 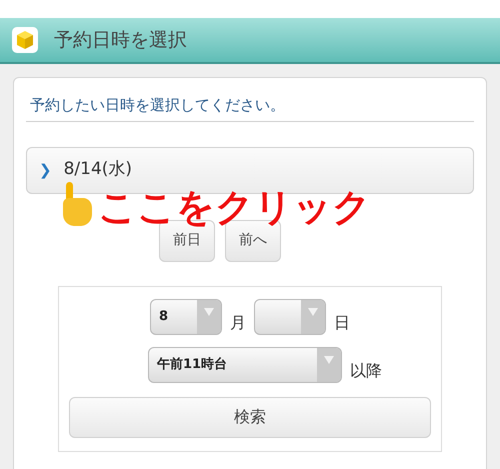 I want to click on caret-icon: ❯, so click(x=45, y=170).